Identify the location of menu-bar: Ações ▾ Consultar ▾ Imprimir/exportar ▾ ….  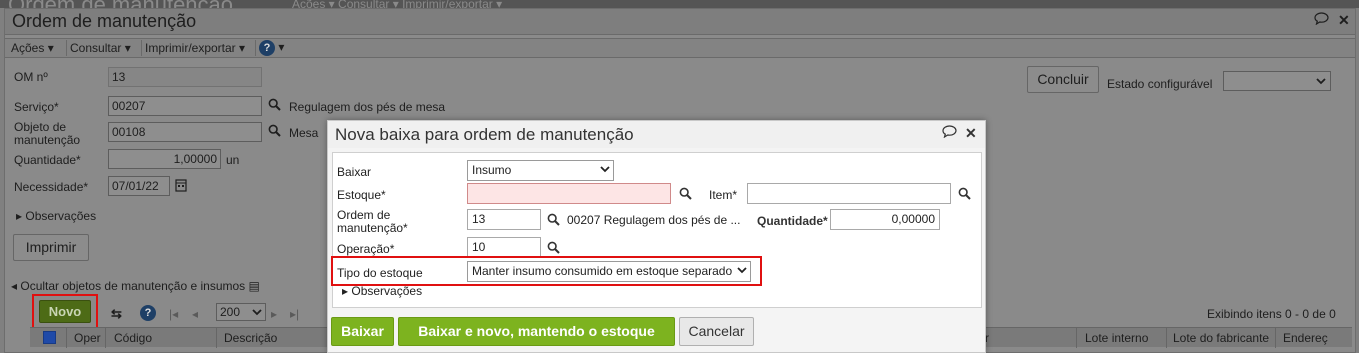
(680, 48).